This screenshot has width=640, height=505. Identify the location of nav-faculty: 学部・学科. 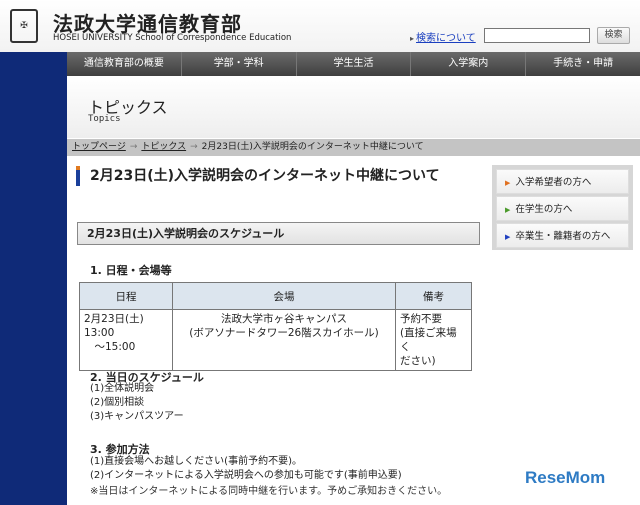
(239, 64).